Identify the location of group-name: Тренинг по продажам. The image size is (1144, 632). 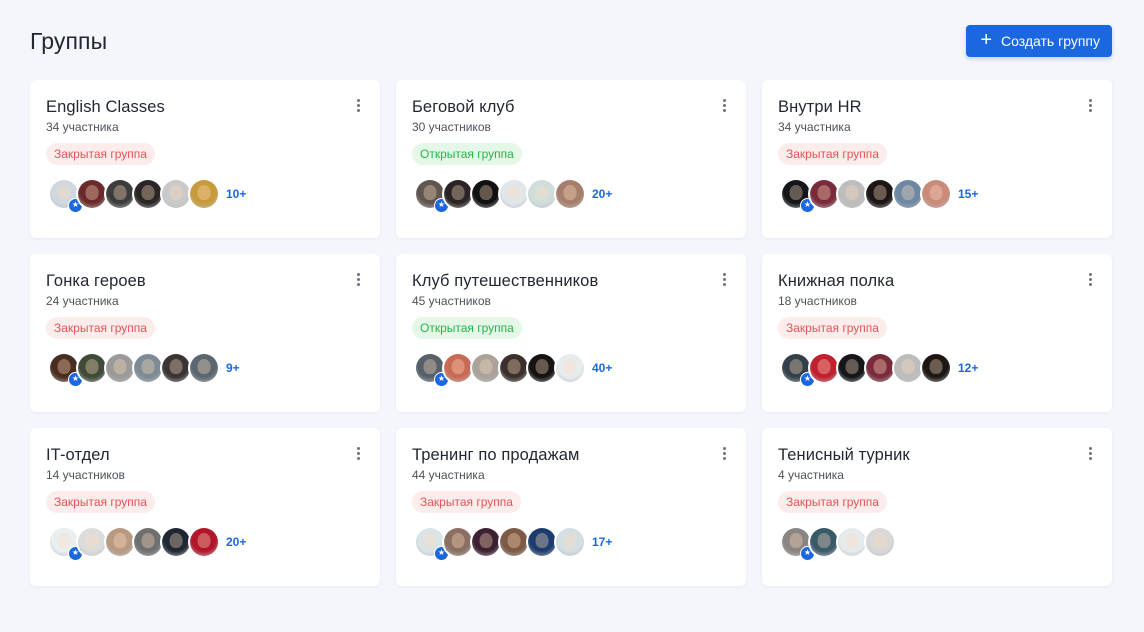
(571, 455).